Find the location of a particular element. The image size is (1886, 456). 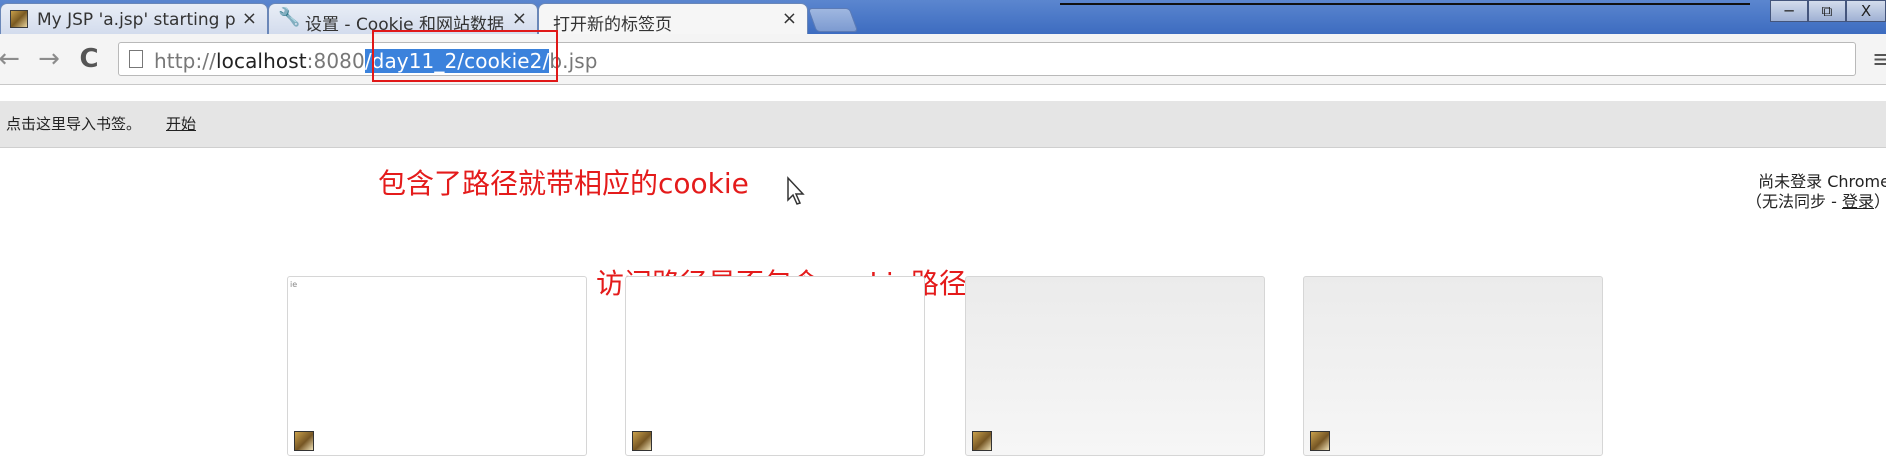

wrench-icon: 🔧 is located at coordinates (289, 17).